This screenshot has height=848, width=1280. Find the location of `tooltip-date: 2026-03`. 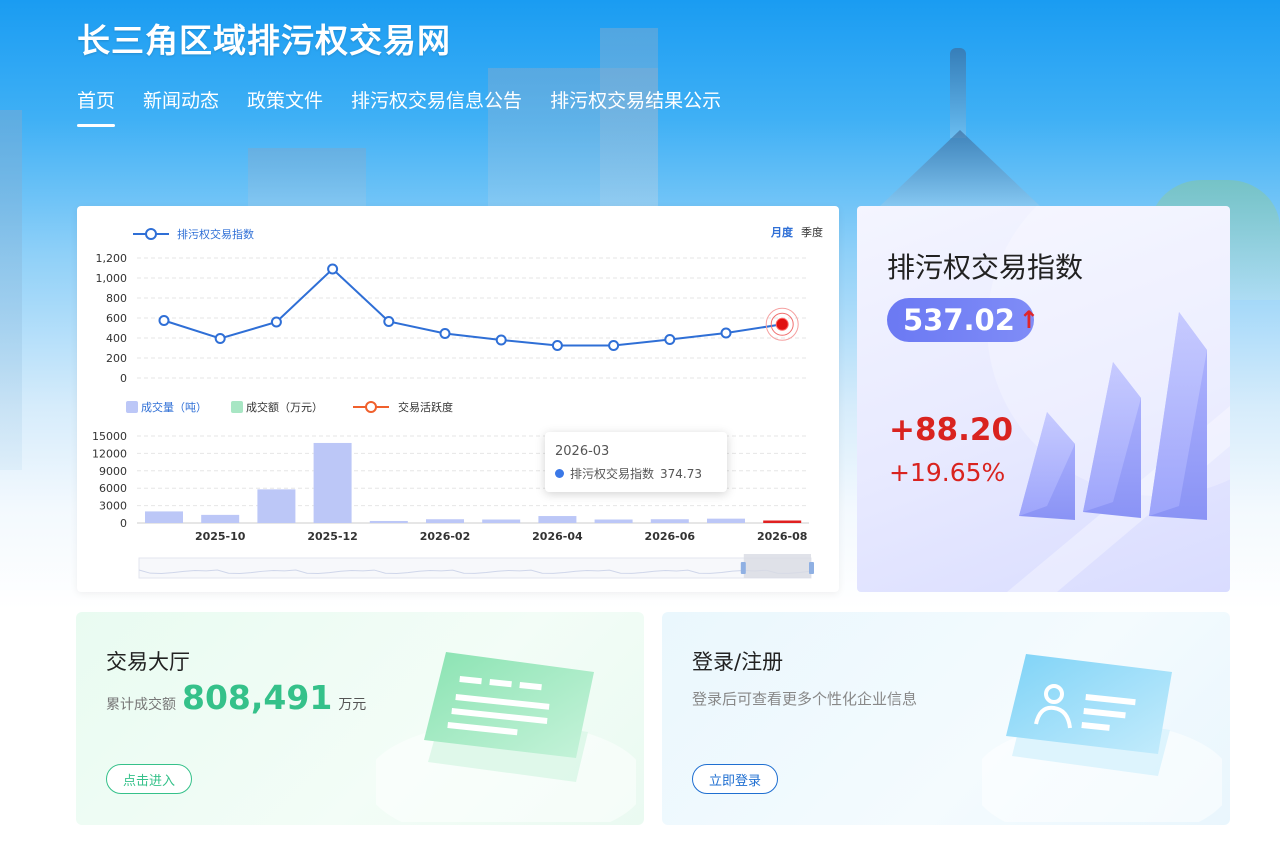

tooltip-date: 2026-03 is located at coordinates (582, 451).